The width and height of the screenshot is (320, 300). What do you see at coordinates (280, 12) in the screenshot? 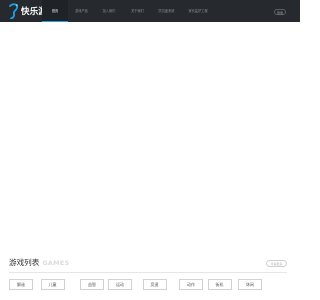
I see `login-button: 登录` at bounding box center [280, 12].